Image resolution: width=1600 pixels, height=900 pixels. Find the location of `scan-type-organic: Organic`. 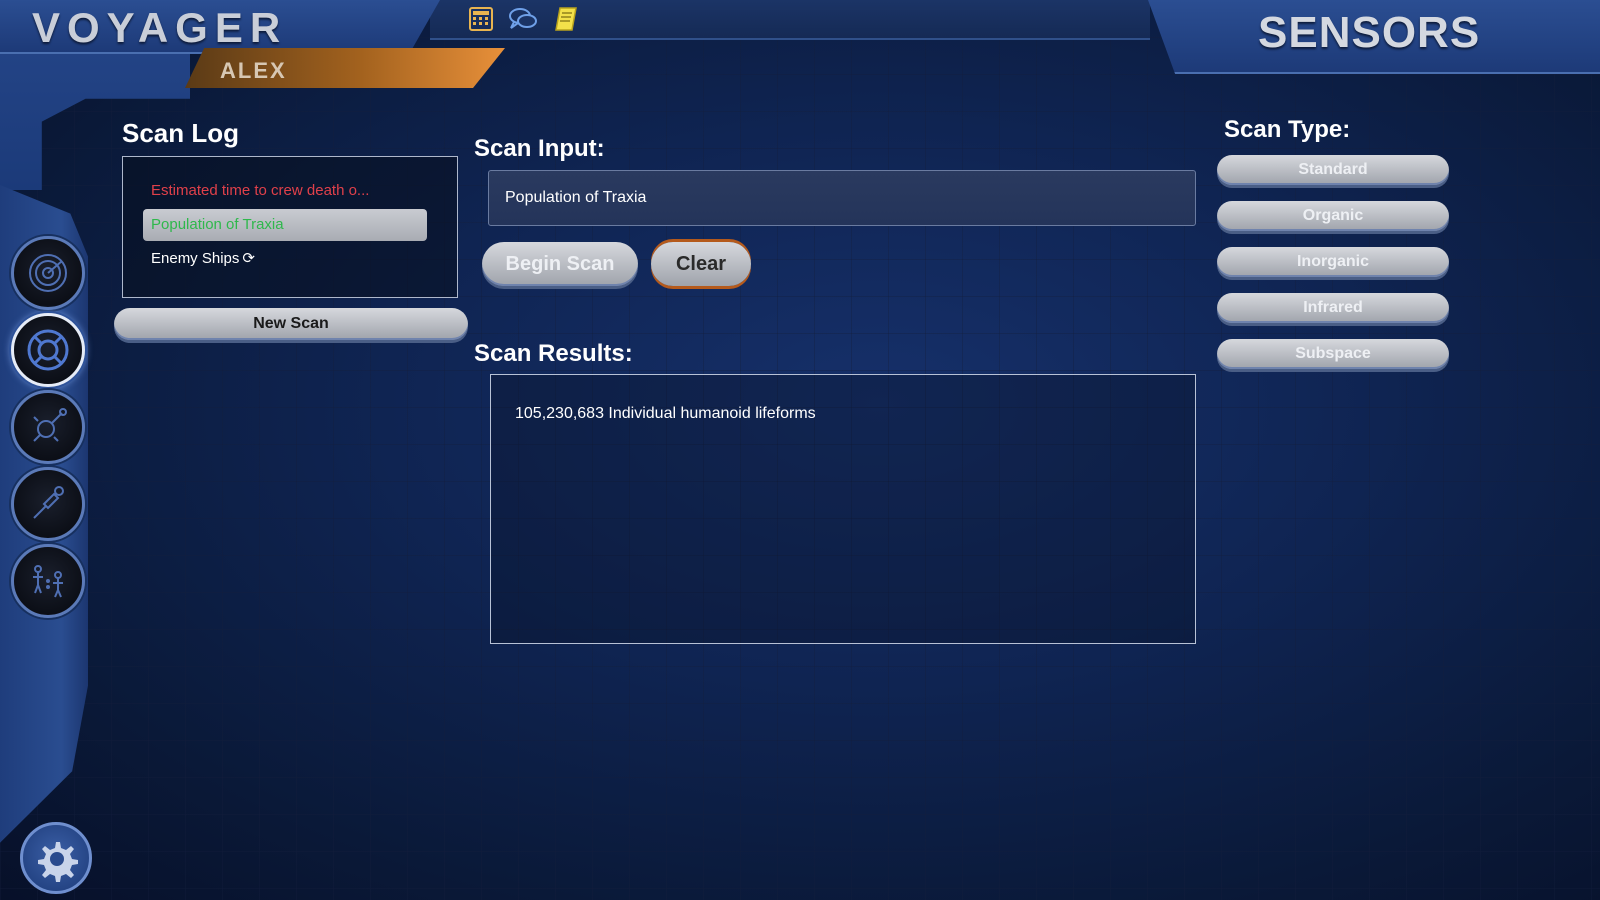

scan-type-organic: Organic is located at coordinates (1333, 216).